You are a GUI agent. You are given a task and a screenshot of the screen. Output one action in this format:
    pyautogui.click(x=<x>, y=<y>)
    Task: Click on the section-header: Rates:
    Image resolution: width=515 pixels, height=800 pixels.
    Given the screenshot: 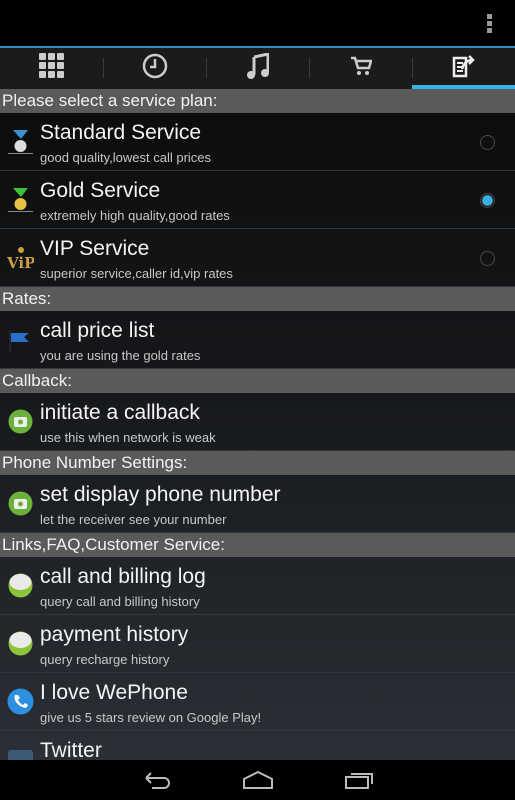 What is the action you would take?
    pyautogui.click(x=257, y=299)
    